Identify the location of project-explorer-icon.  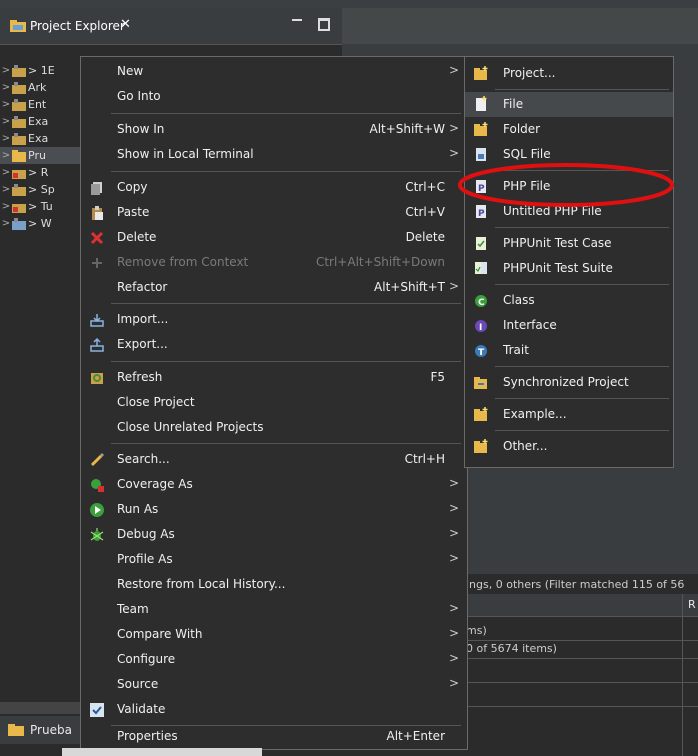
(18, 26).